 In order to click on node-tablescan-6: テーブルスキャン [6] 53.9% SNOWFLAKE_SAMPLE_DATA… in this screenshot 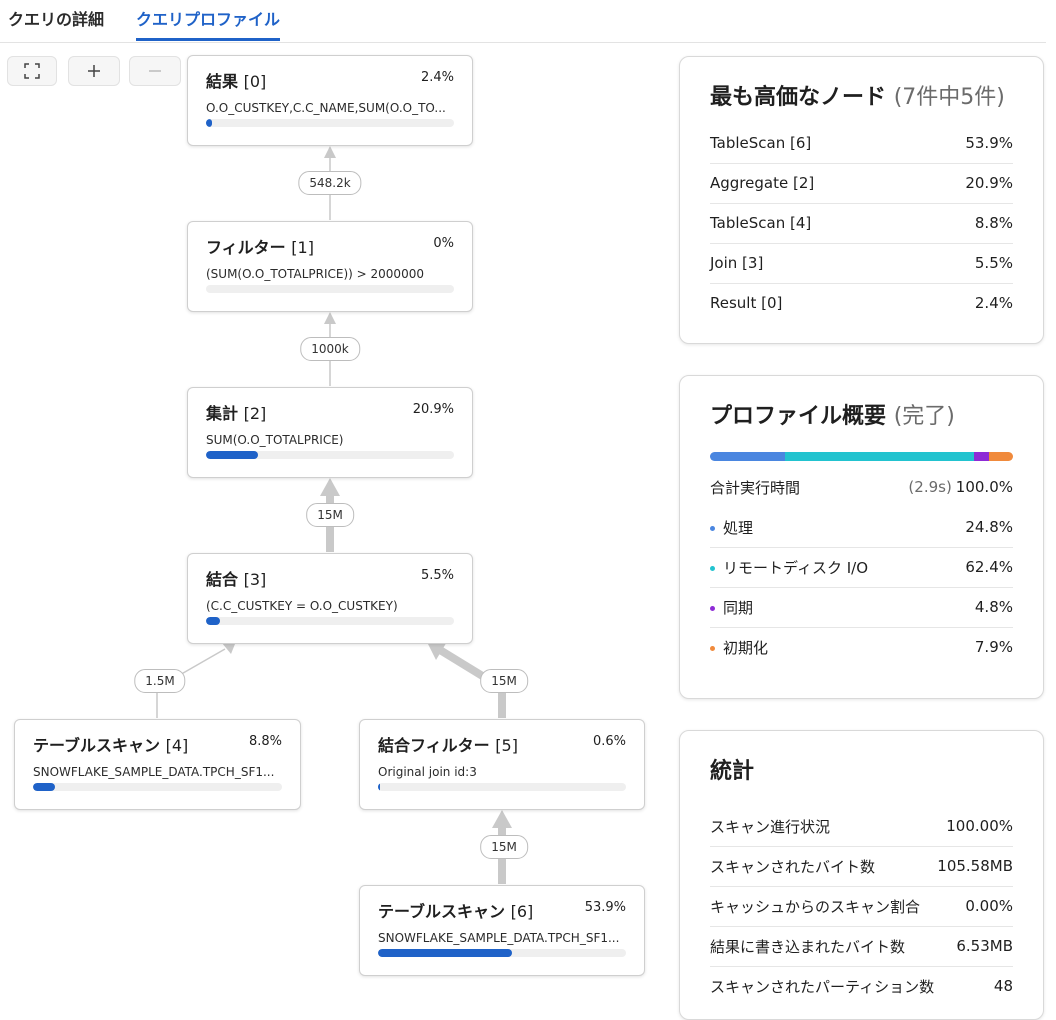, I will do `click(502, 930)`.